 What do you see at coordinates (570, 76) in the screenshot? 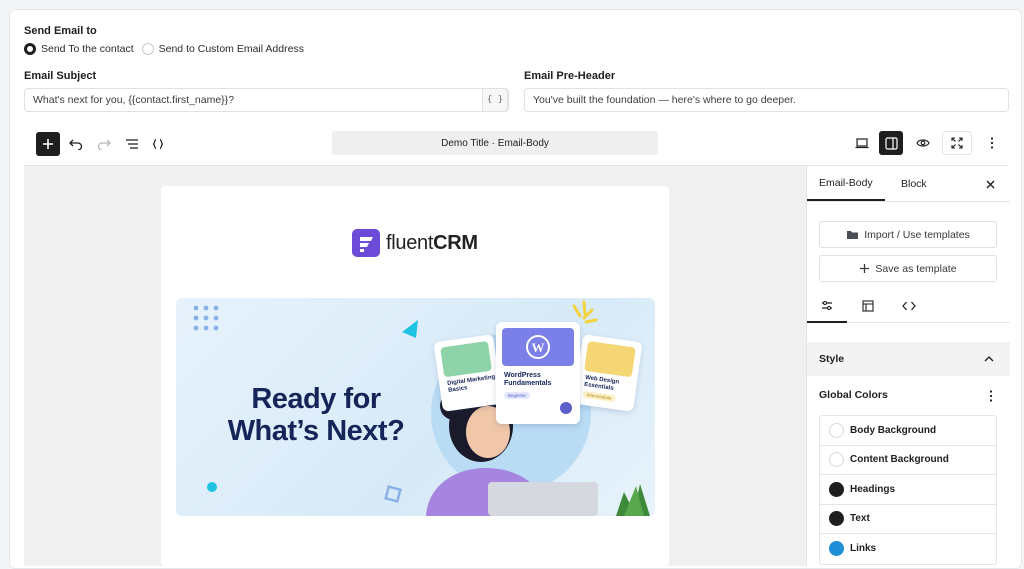
I see `email-preheader-label: Email Pre-Header` at bounding box center [570, 76].